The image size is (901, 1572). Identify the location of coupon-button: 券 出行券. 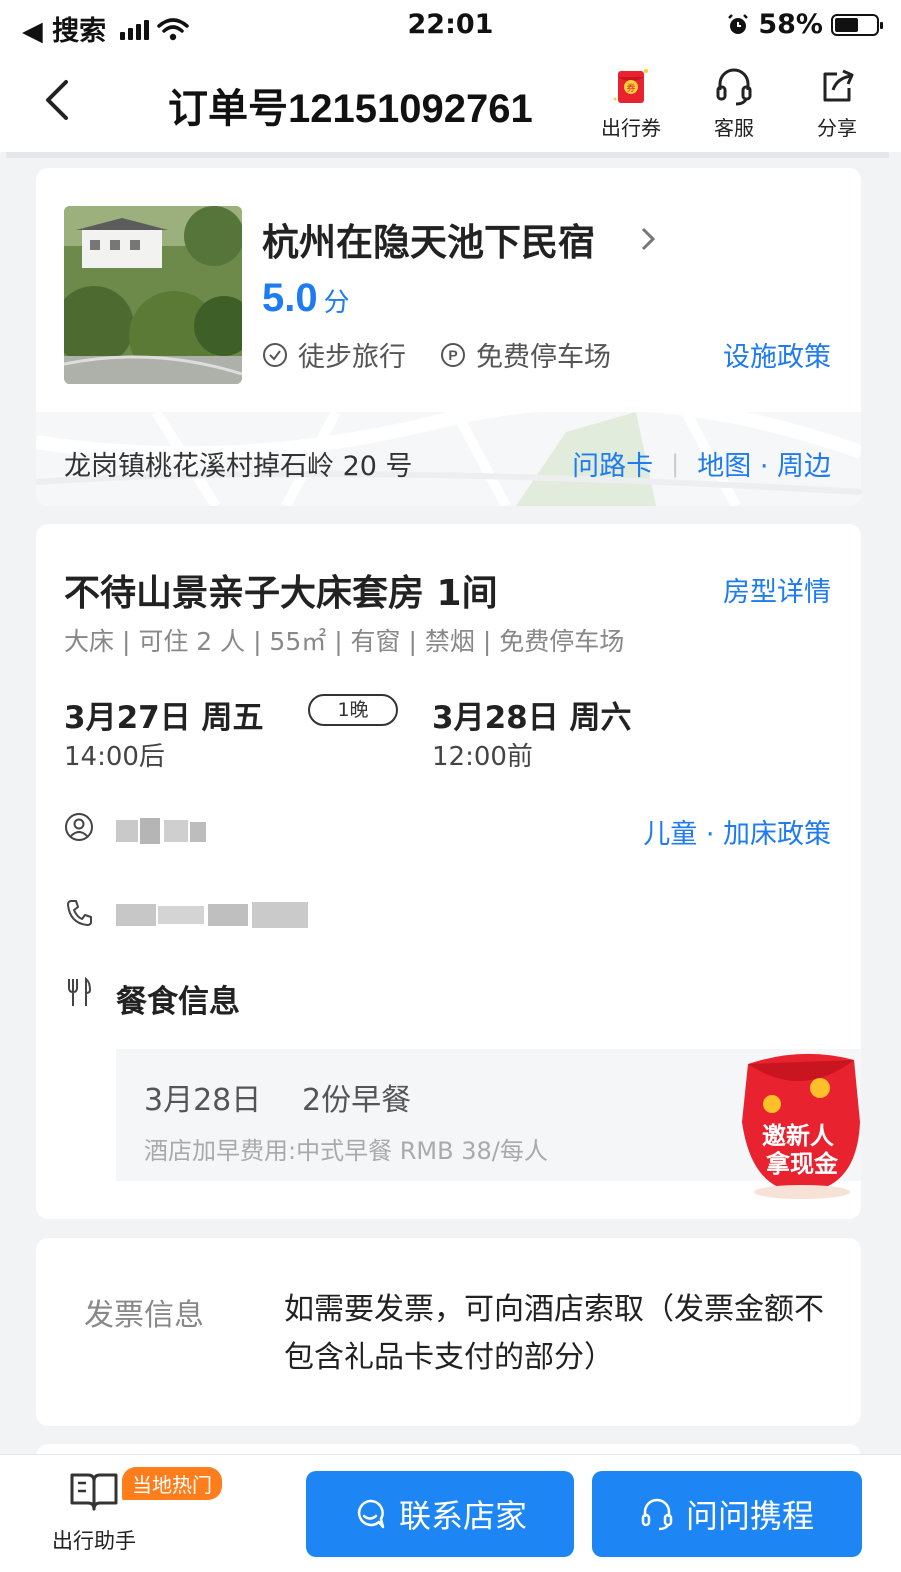
(631, 102).